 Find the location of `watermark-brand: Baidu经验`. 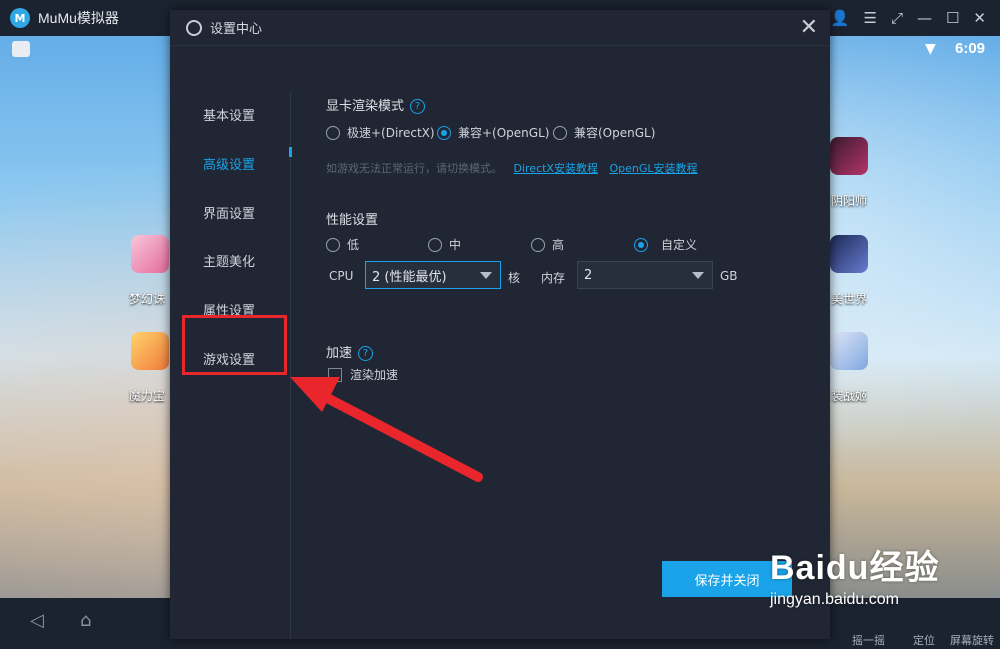

watermark-brand: Baidu经验 is located at coordinates (855, 568).